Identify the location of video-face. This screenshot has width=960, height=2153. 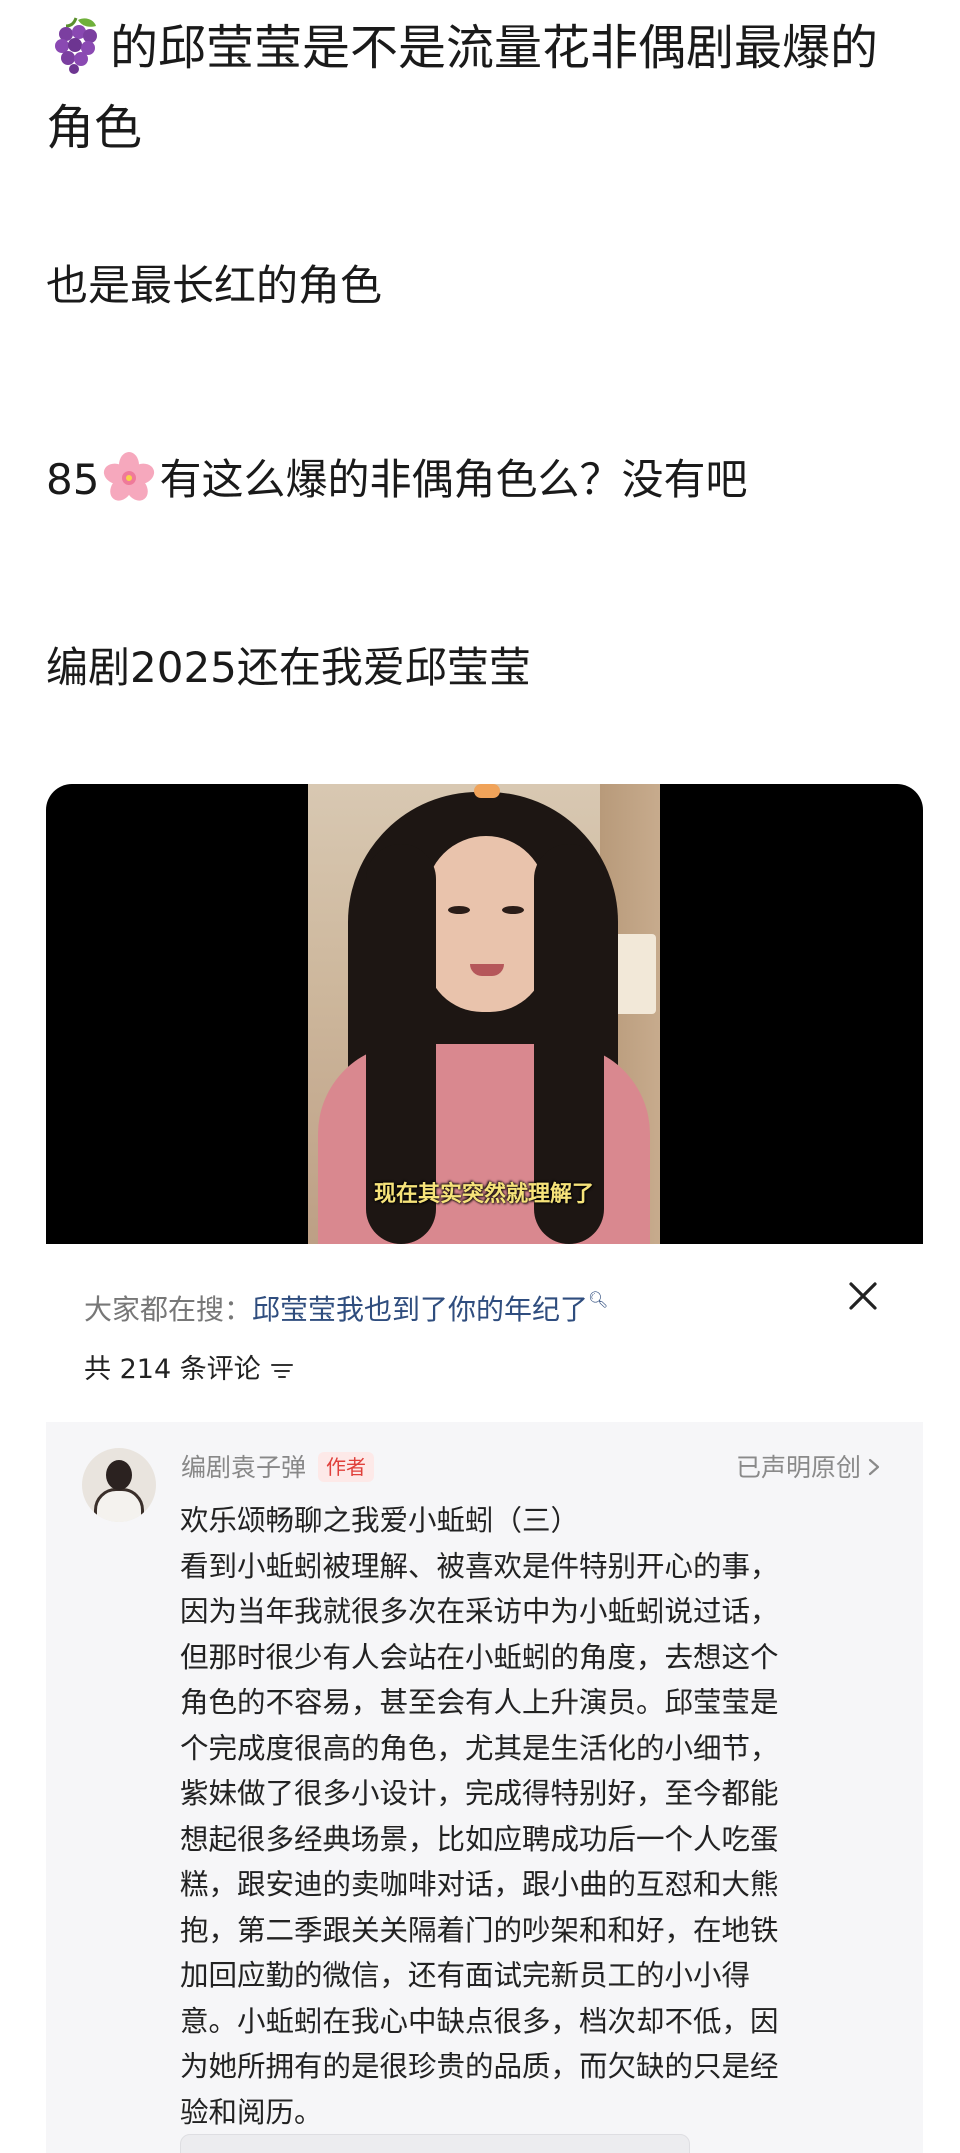
(486, 924).